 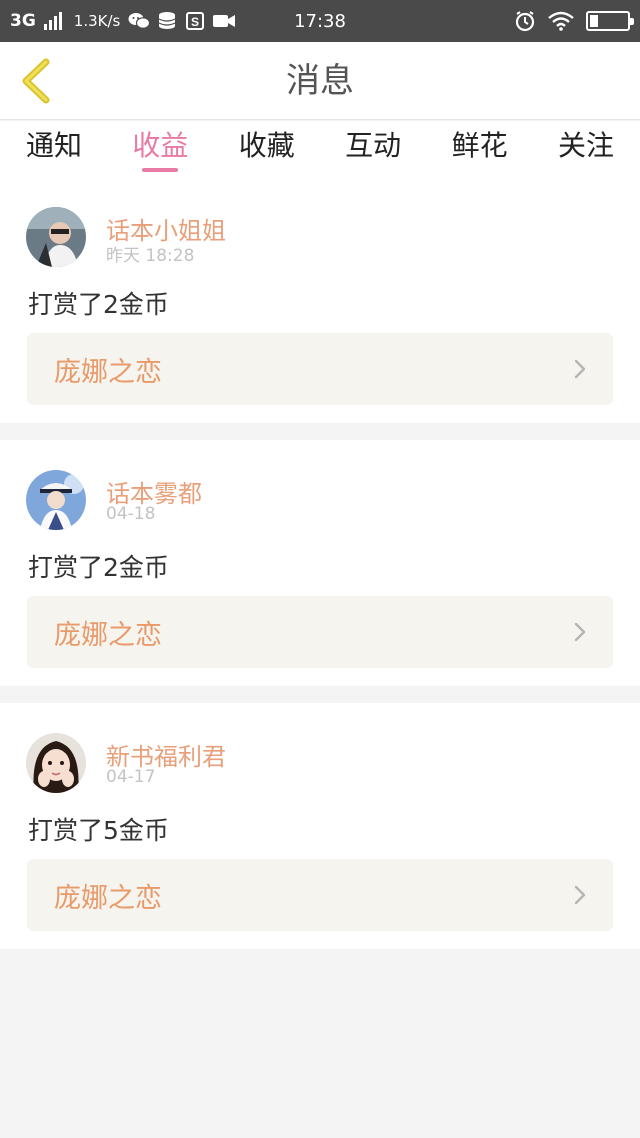 I want to click on video-icon, so click(x=224, y=21).